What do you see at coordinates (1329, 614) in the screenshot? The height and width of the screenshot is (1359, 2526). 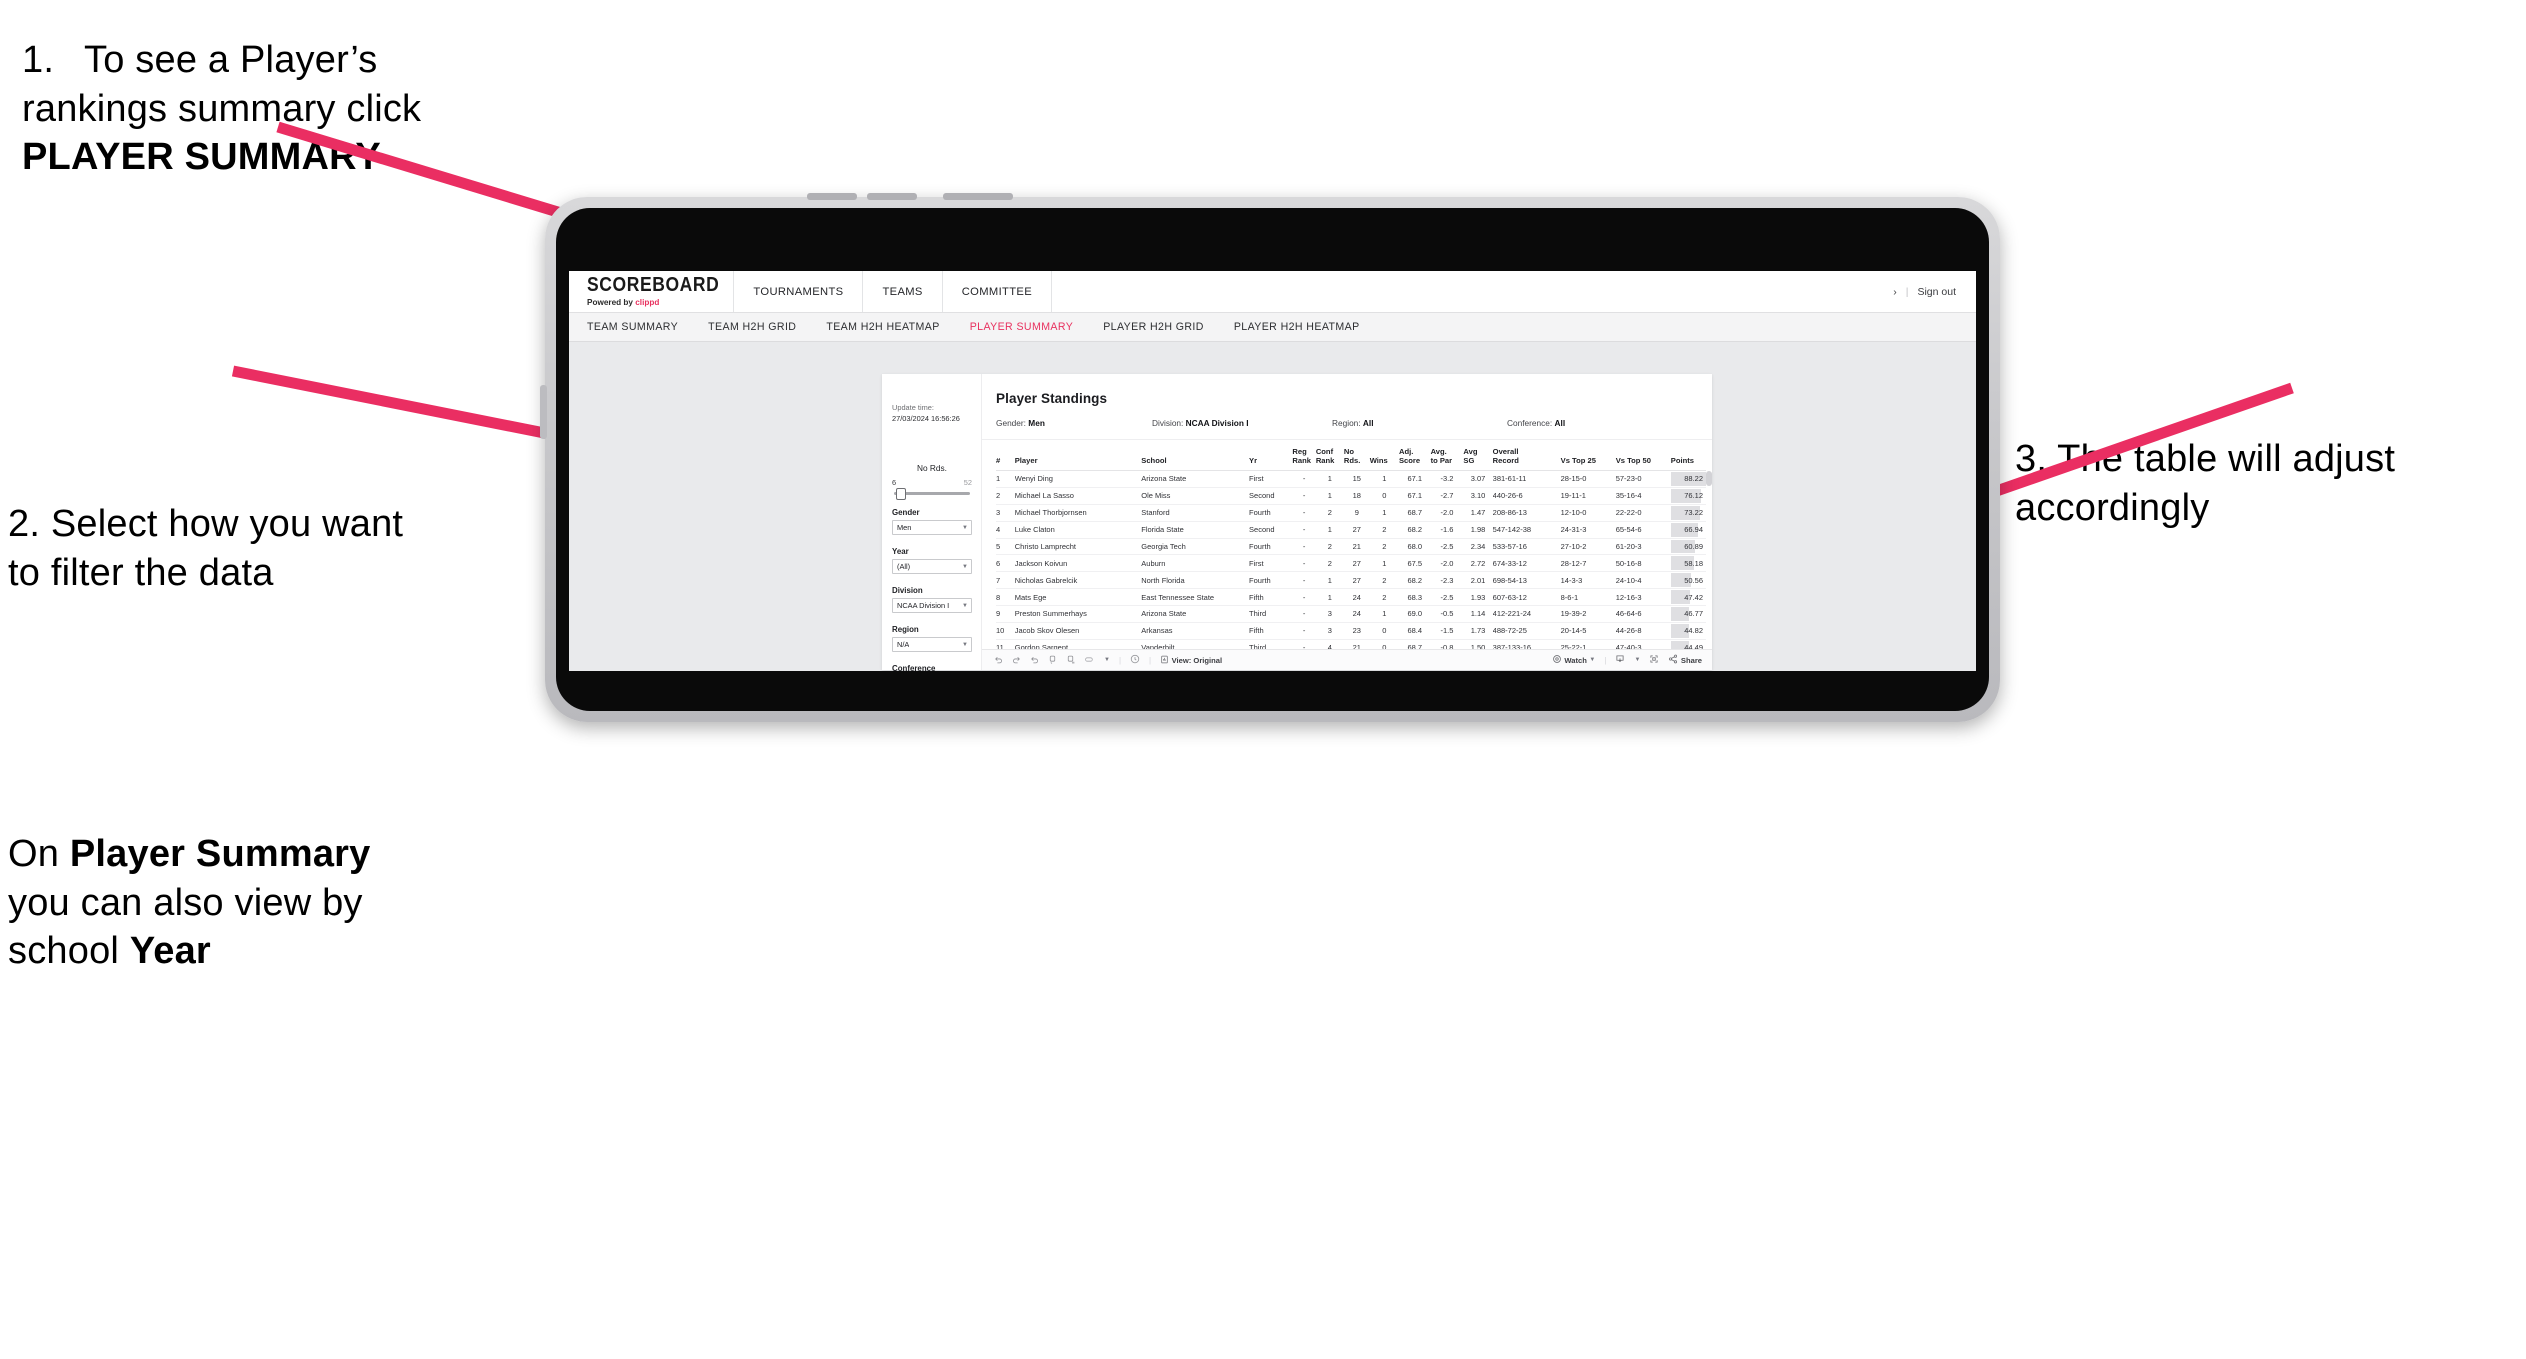 I see `cell-conf-rank: 3` at bounding box center [1329, 614].